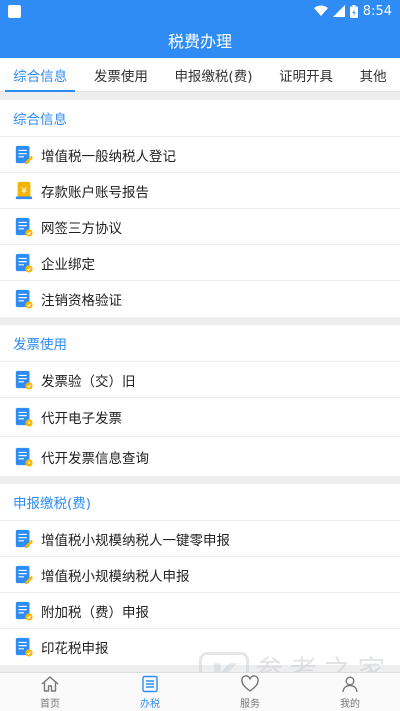 The image size is (400, 711). What do you see at coordinates (200, 611) in the screenshot?
I see `list-item-surtax-declare: 附加税（费）申报` at bounding box center [200, 611].